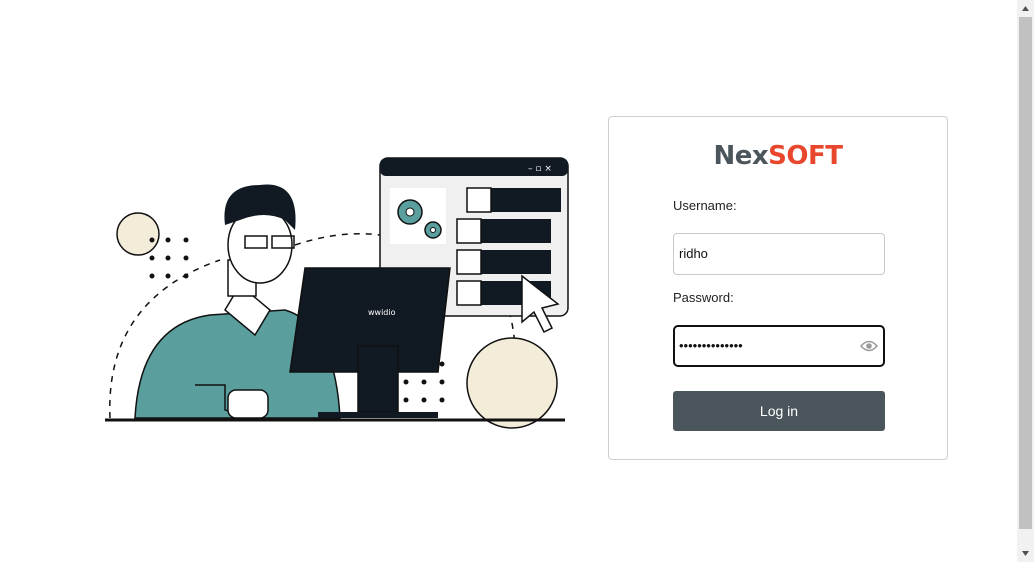 This screenshot has width=1034, height=562. Describe the element at coordinates (741, 156) in the screenshot. I see `logo-nex: Nex` at that location.